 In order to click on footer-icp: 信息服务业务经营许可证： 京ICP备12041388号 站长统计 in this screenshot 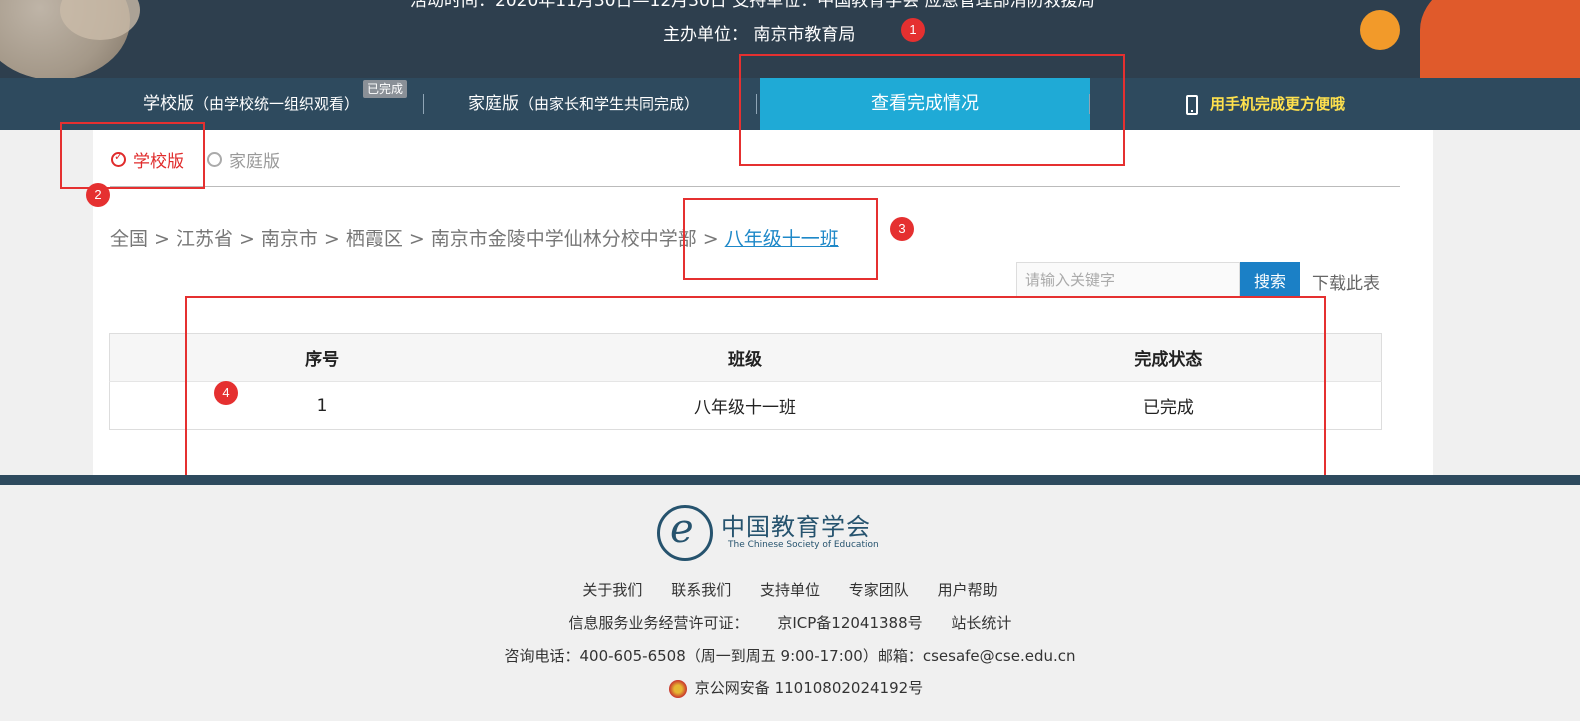, I will do `click(790, 622)`.